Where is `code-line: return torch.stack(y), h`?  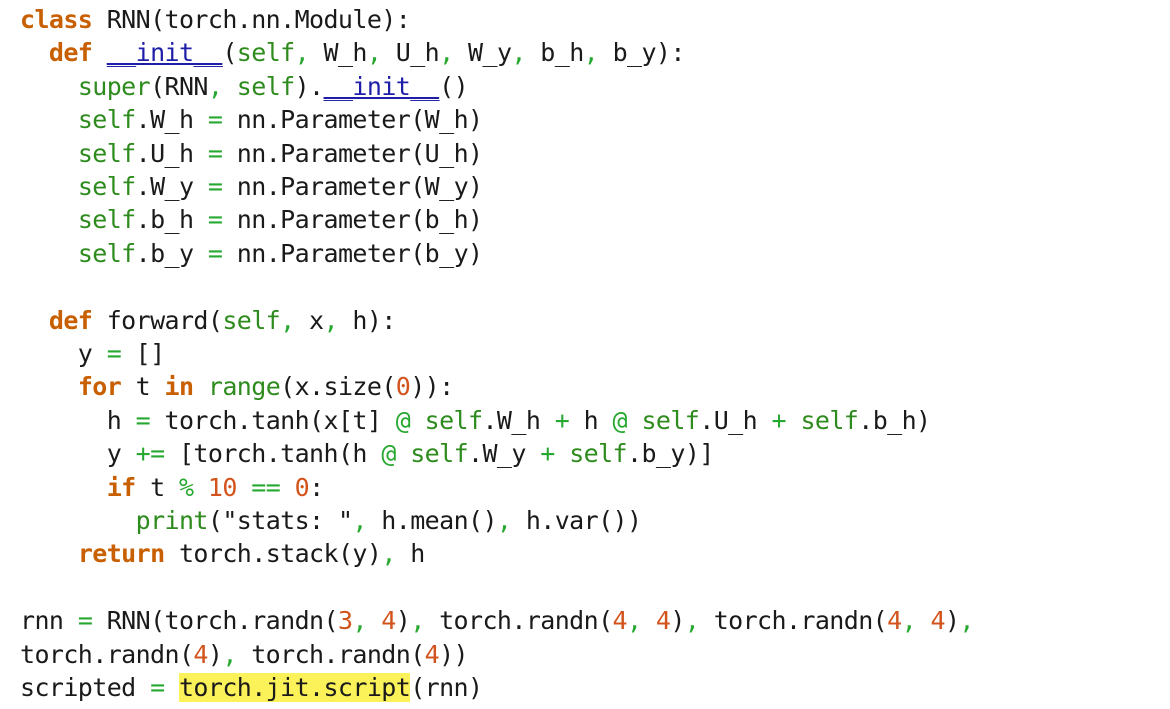
code-line: return torch.stack(y), h is located at coordinates (251, 554).